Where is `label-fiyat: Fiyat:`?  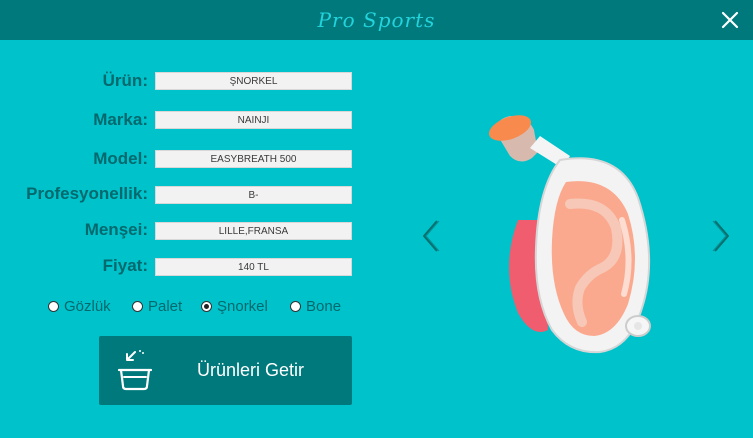
label-fiyat: Fiyat: is located at coordinates (125, 265).